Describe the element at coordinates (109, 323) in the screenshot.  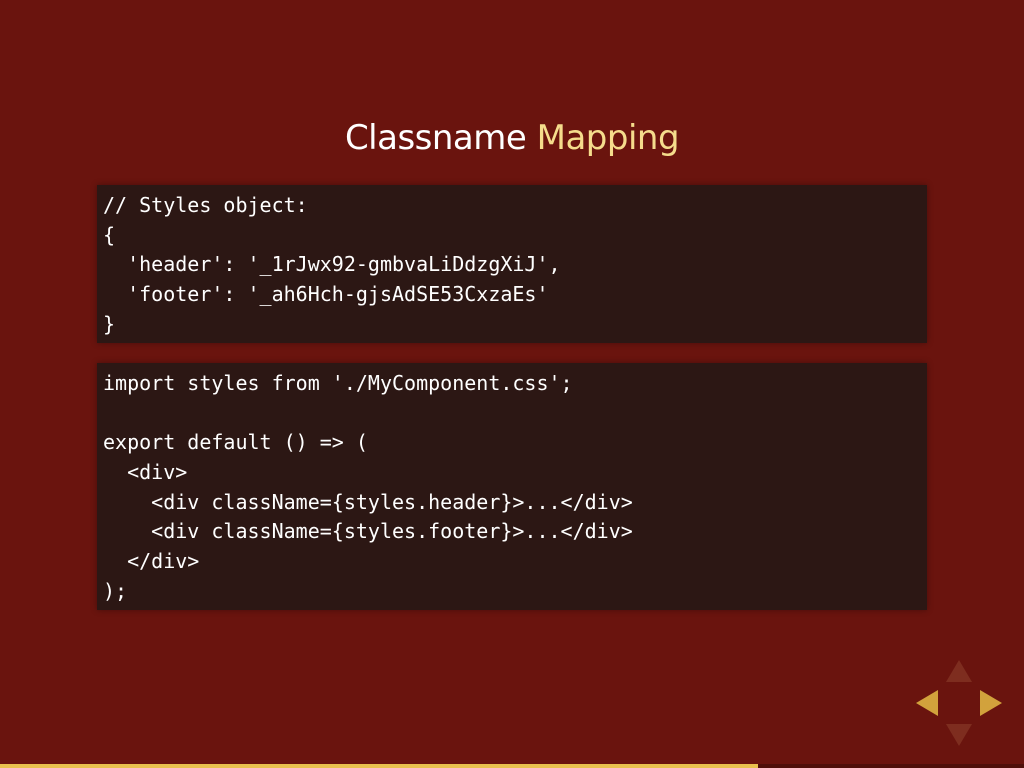
I see `code-line: }` at that location.